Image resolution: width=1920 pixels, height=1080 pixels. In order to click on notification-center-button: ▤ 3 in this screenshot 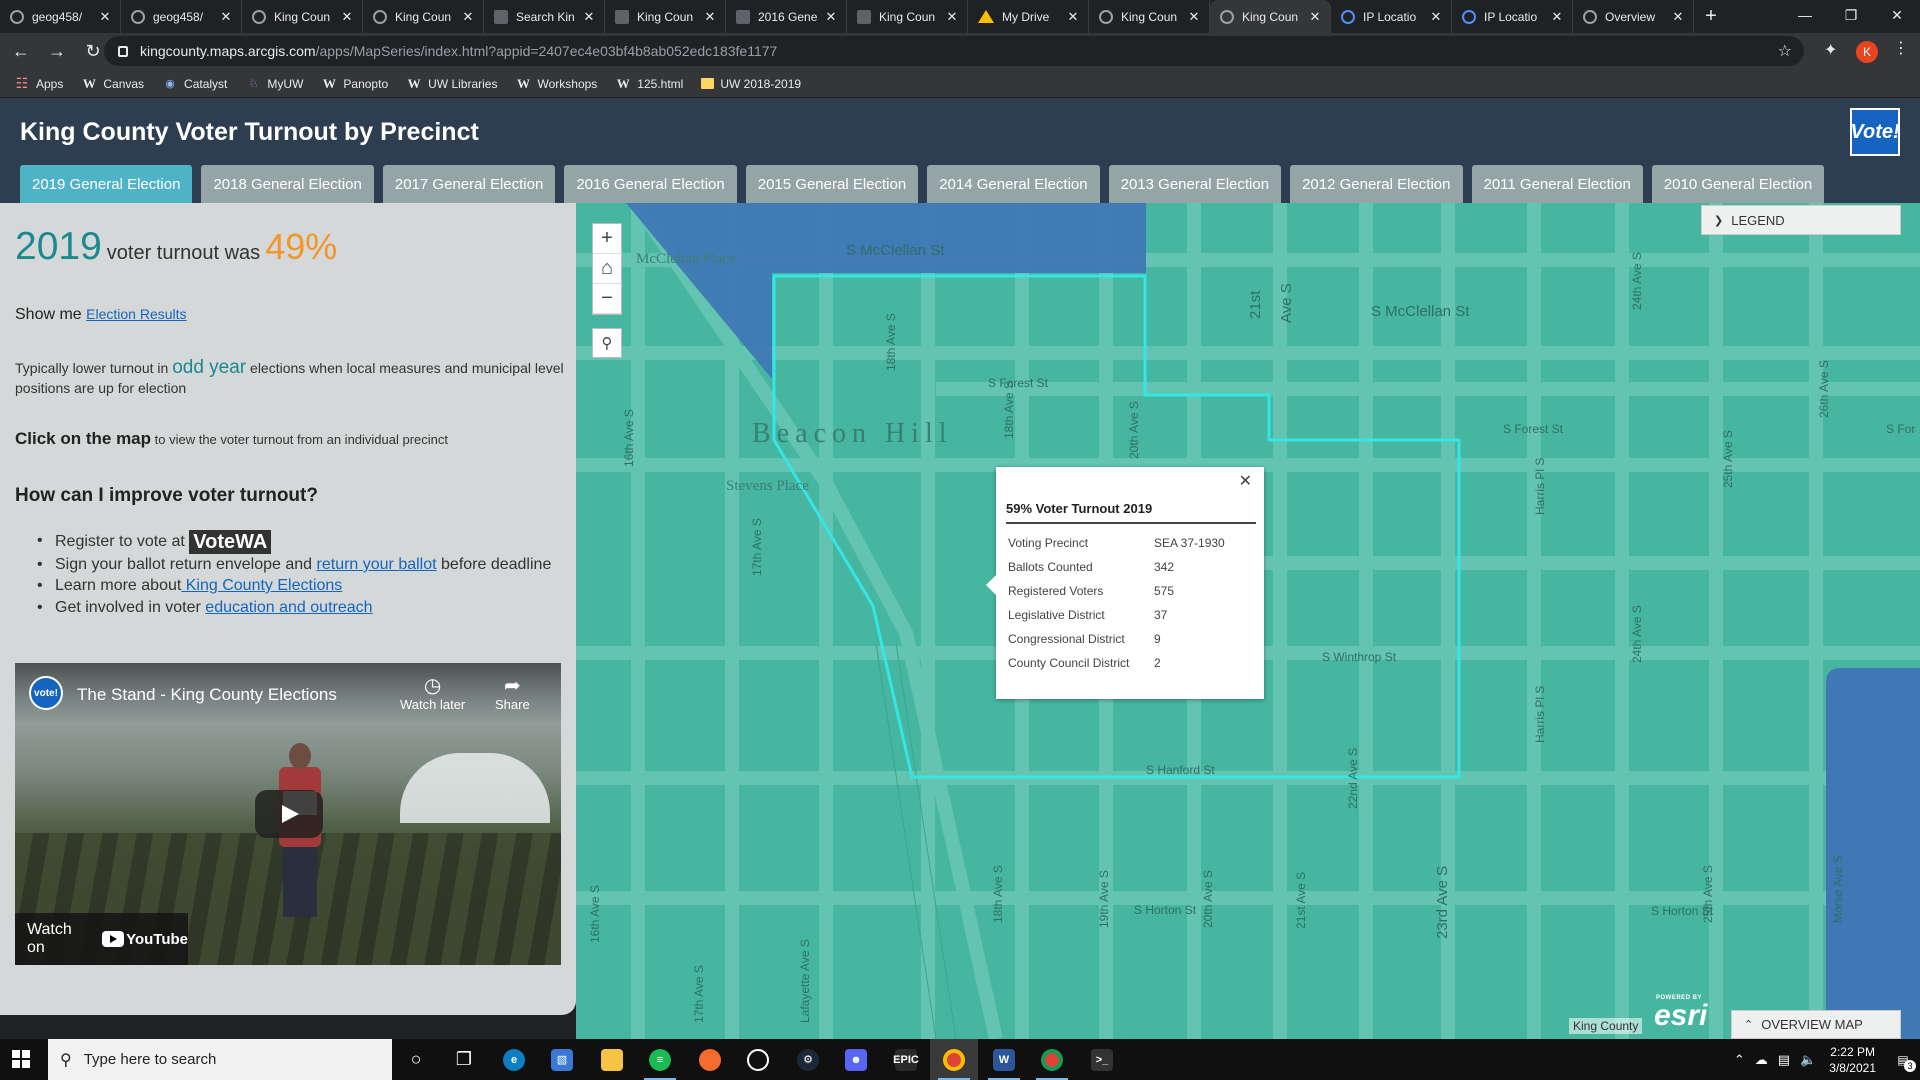, I will do `click(1903, 1059)`.